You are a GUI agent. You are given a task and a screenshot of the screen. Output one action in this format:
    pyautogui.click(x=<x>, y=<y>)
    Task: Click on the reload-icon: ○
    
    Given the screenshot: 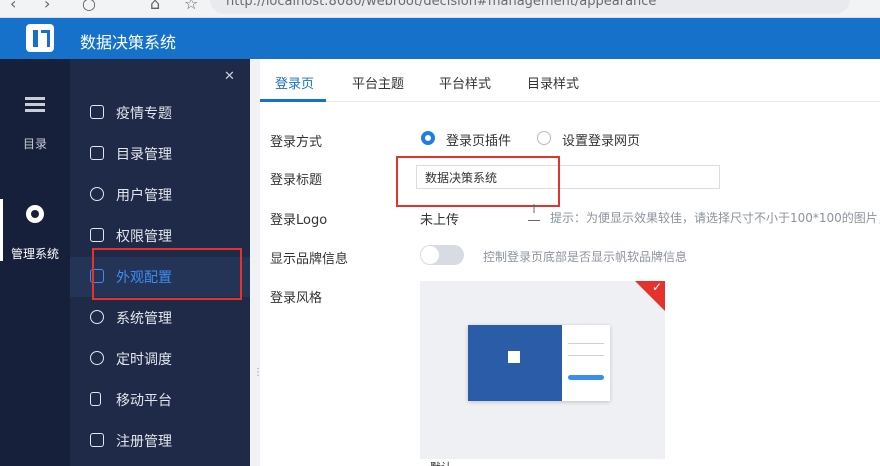 What is the action you would take?
    pyautogui.click(x=89, y=6)
    